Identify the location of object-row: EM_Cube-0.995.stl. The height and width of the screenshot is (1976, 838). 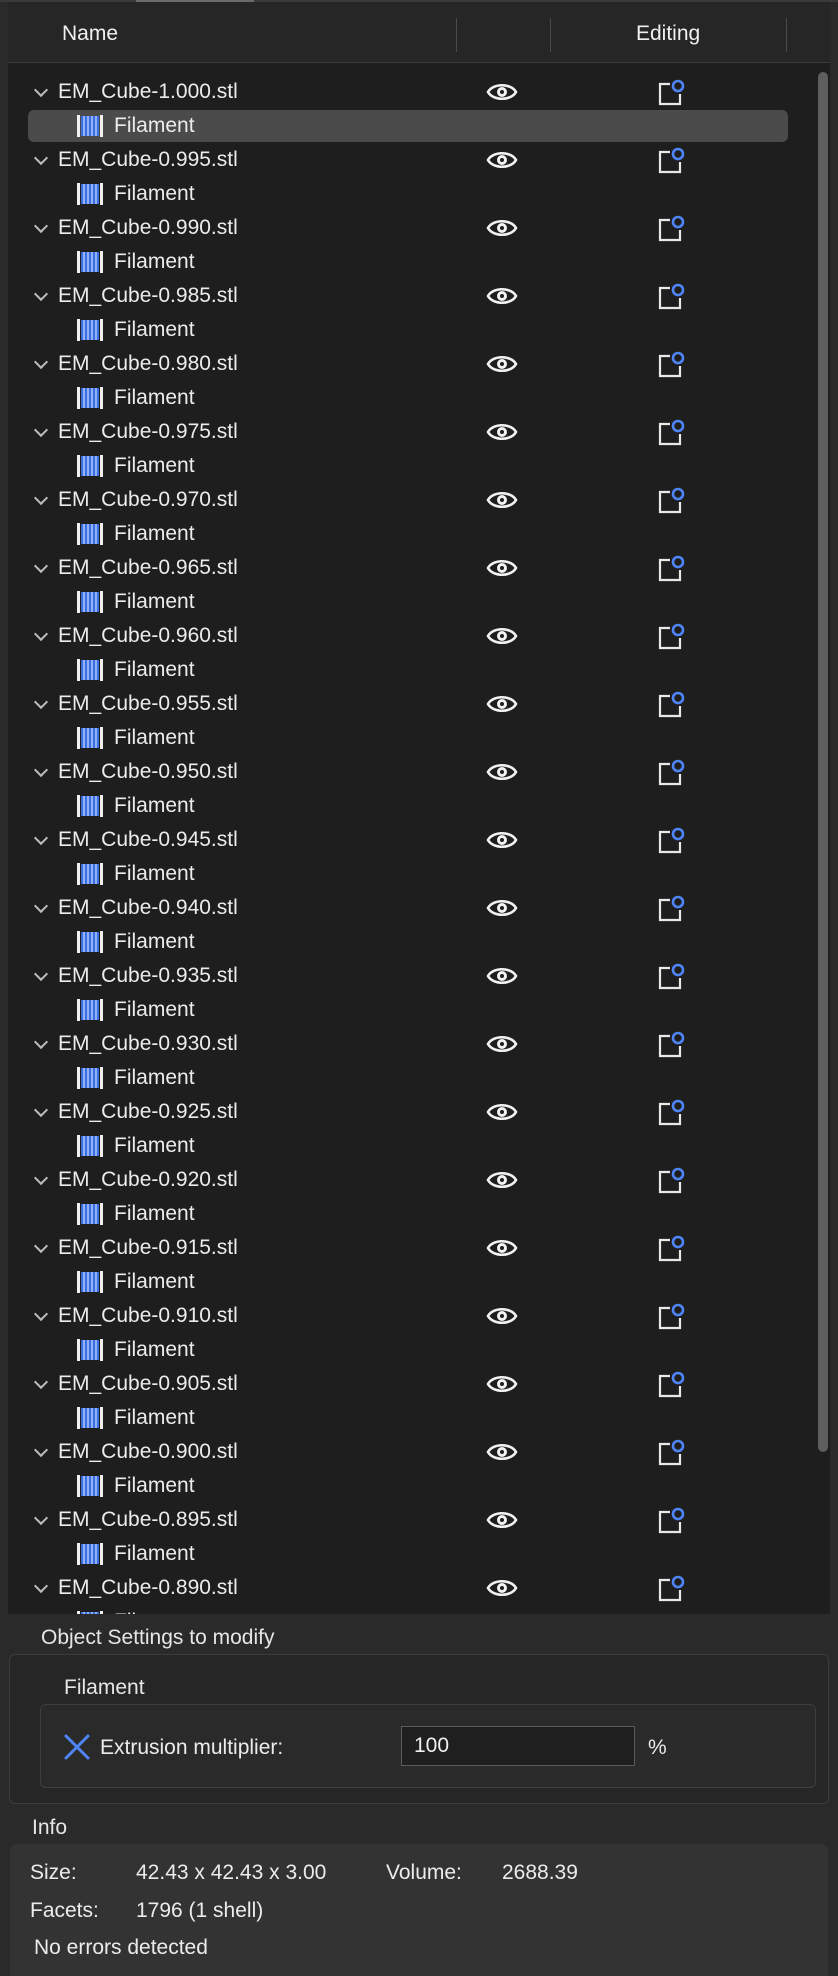
(412, 161).